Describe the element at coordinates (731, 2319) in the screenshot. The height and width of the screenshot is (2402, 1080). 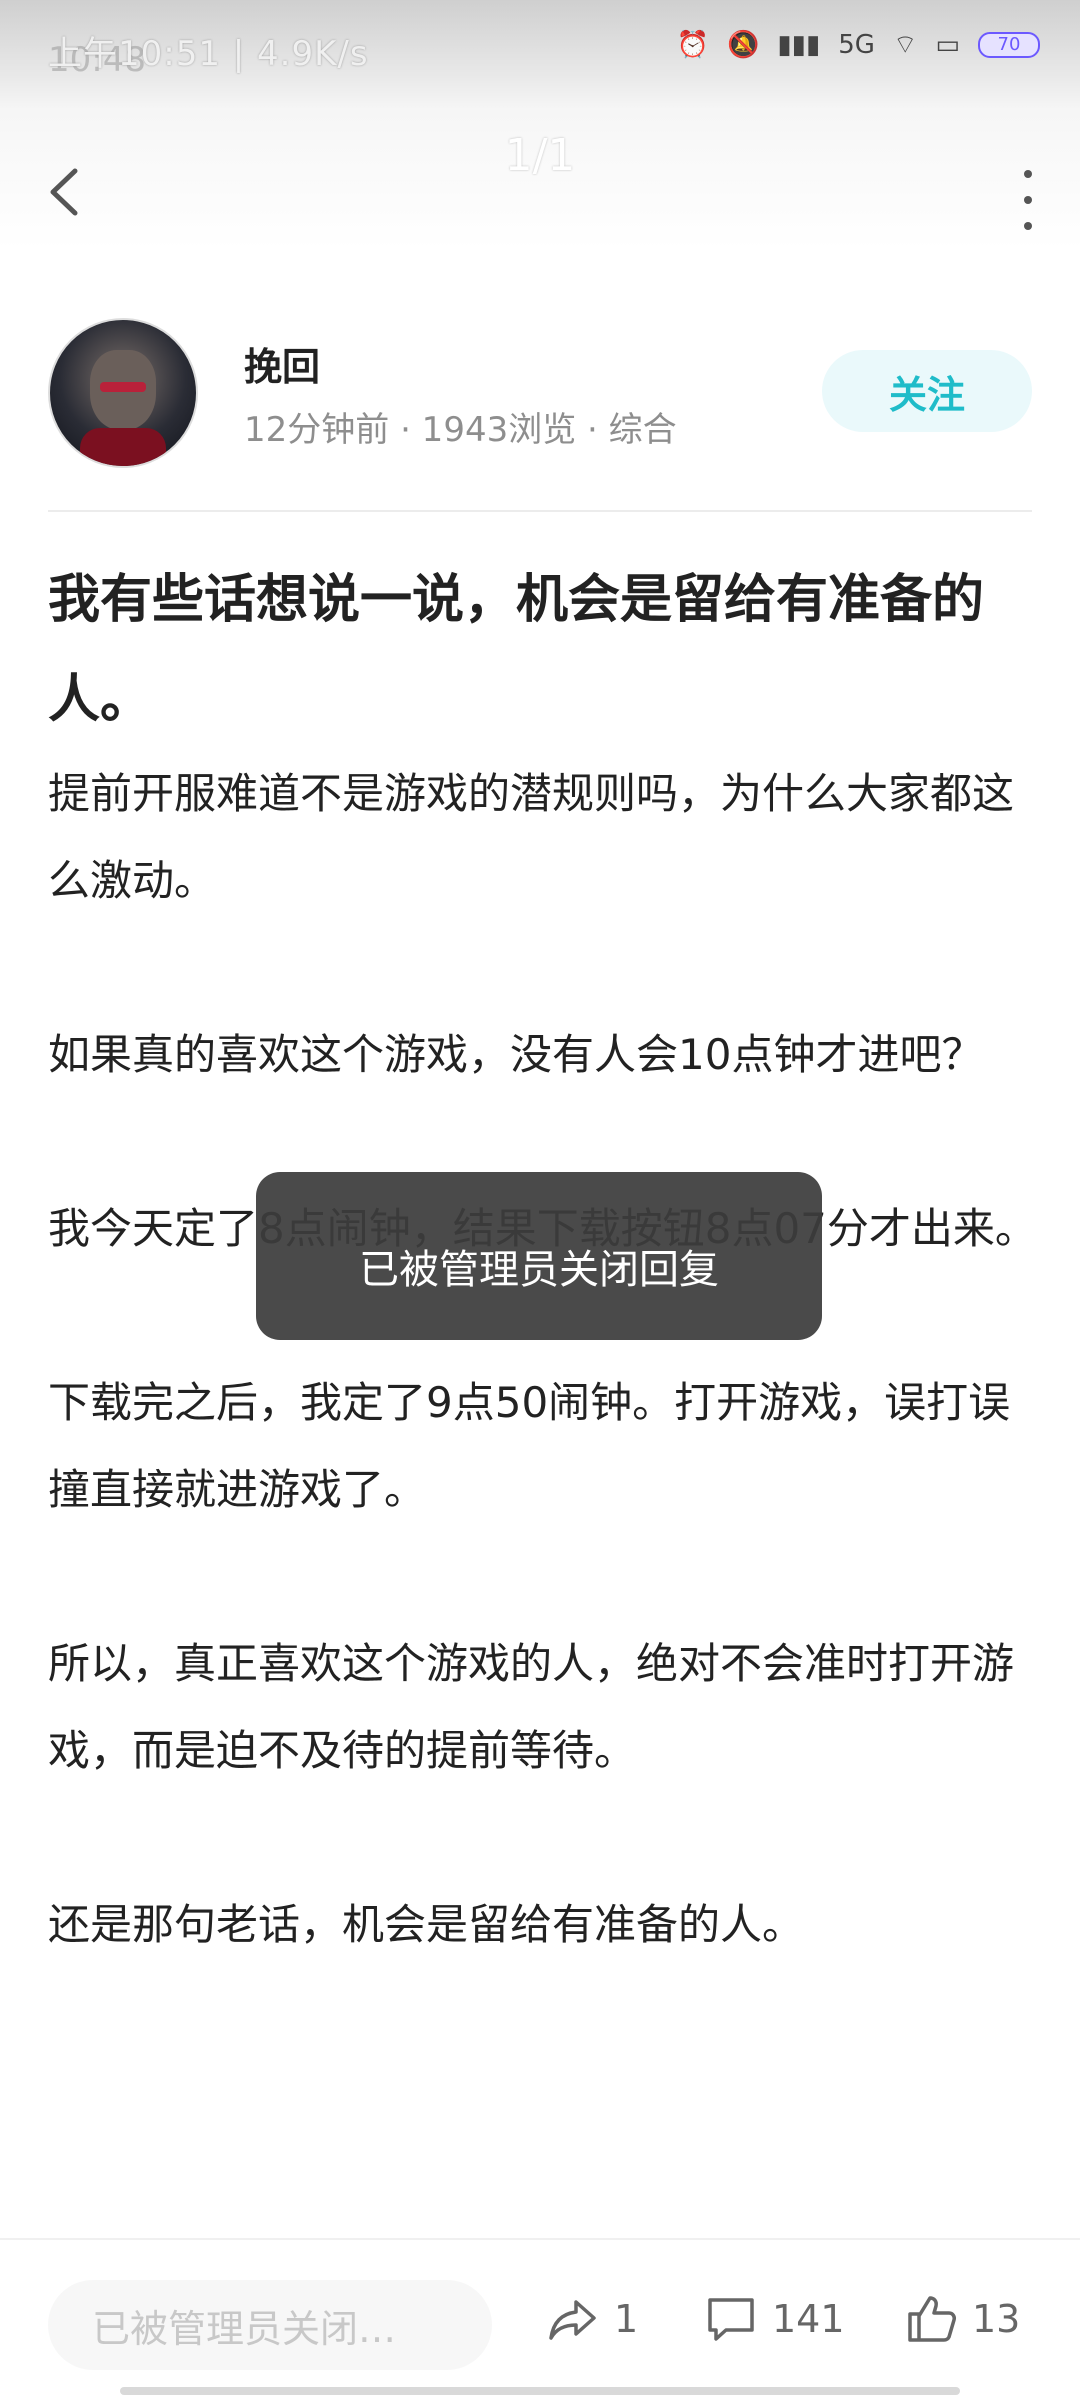
I see `comment-icon` at that location.